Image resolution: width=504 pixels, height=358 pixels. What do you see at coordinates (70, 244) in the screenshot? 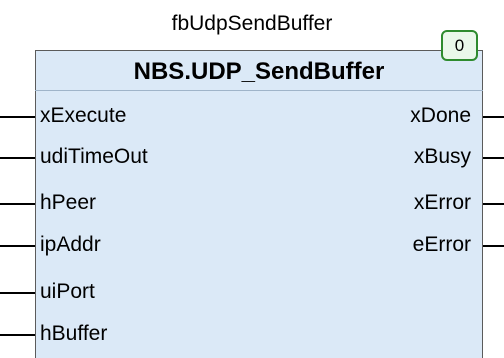
I see `input-pin-label: ipAddr` at bounding box center [70, 244].